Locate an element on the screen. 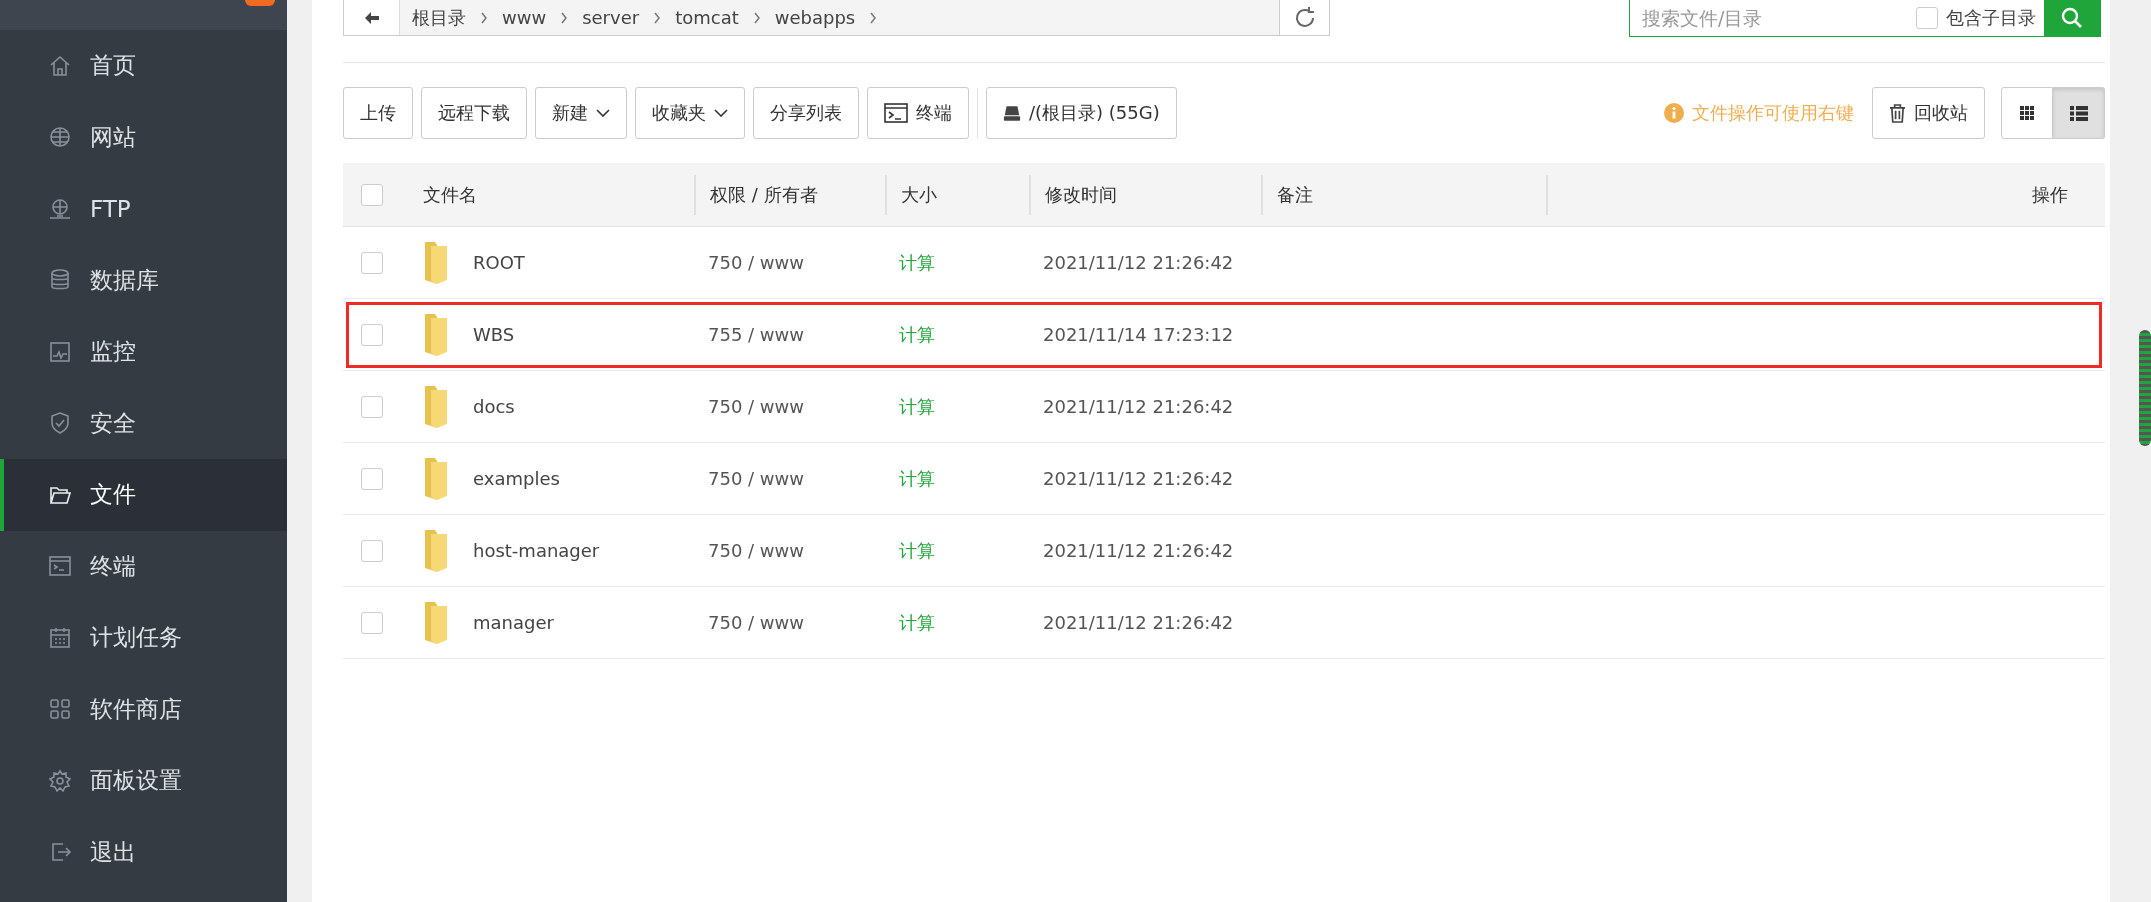  refresh-button is located at coordinates (1304, 17).